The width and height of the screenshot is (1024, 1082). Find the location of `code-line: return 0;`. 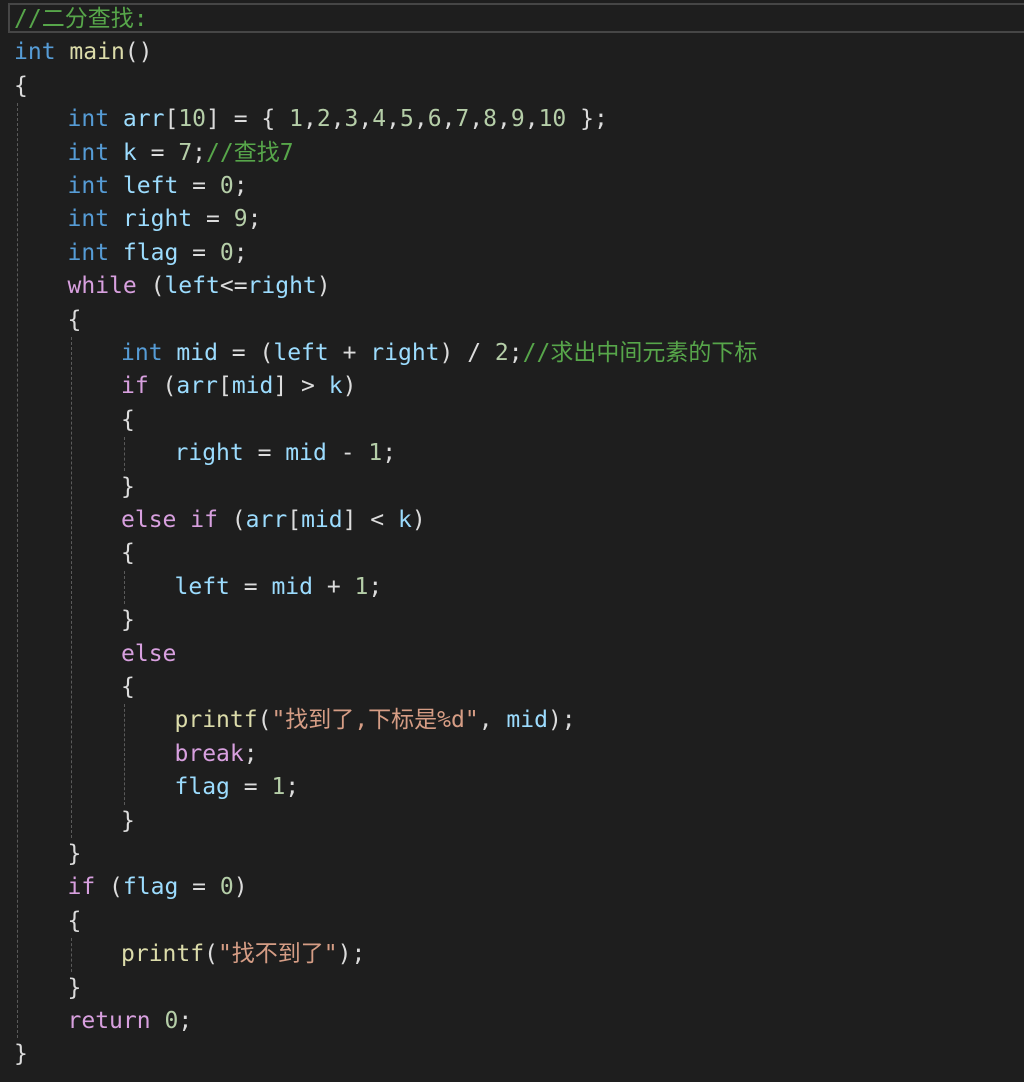

code-line: return 0; is located at coordinates (130, 1021).